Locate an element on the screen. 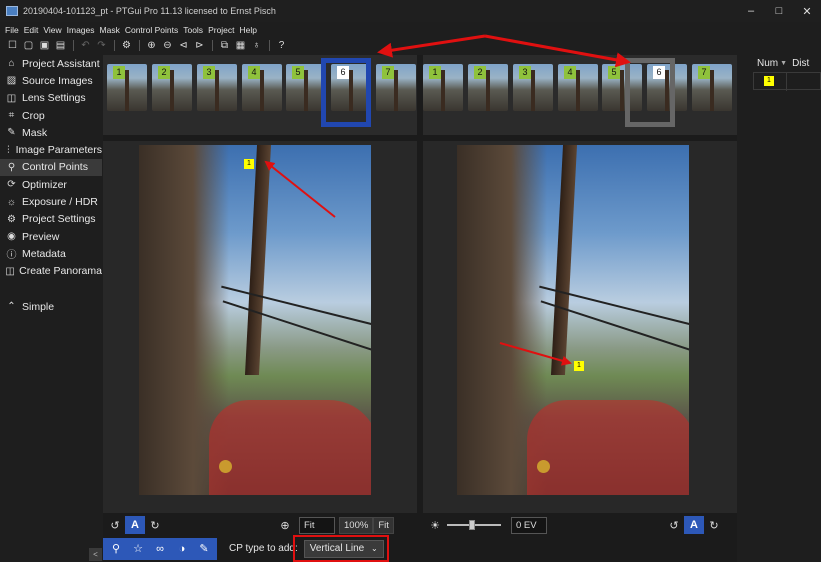  sidebar-item-control-points: ⚲ Control Points is located at coordinates (51, 167).